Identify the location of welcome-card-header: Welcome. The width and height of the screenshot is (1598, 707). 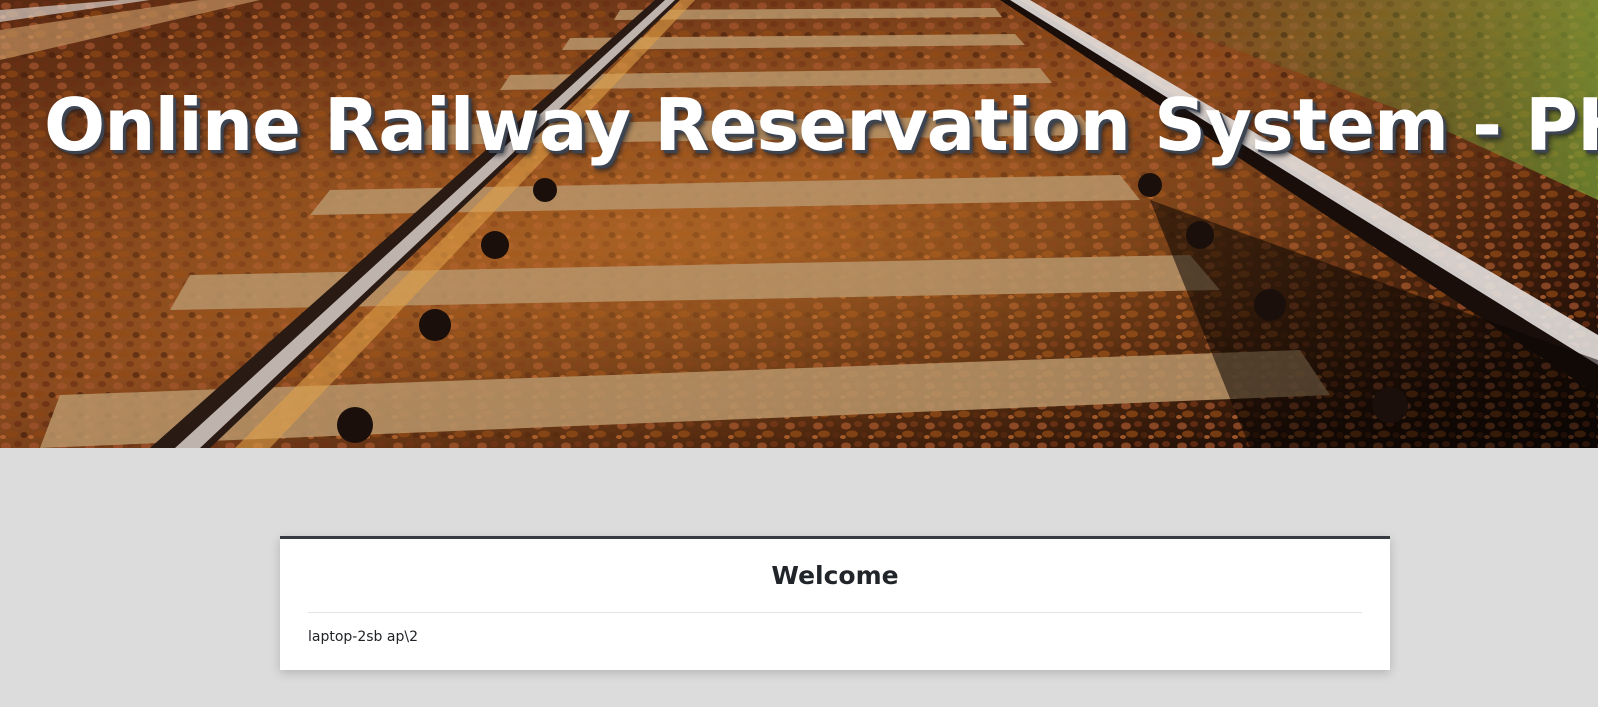
(835, 576).